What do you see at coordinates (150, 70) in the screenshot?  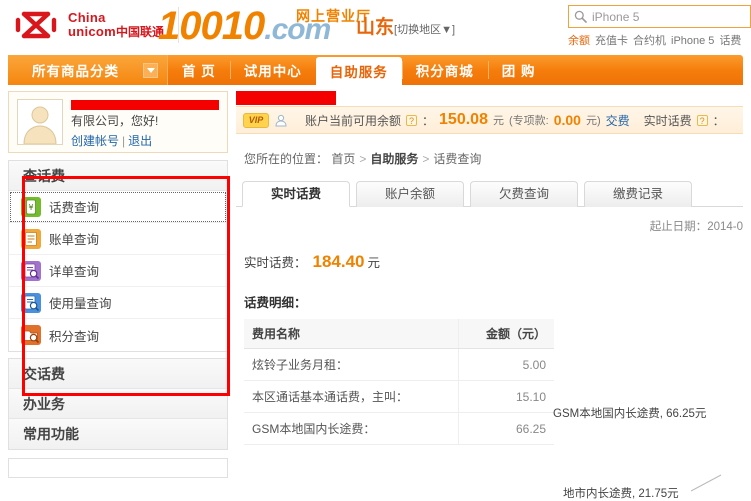 I see `chevron-down-icon` at bounding box center [150, 70].